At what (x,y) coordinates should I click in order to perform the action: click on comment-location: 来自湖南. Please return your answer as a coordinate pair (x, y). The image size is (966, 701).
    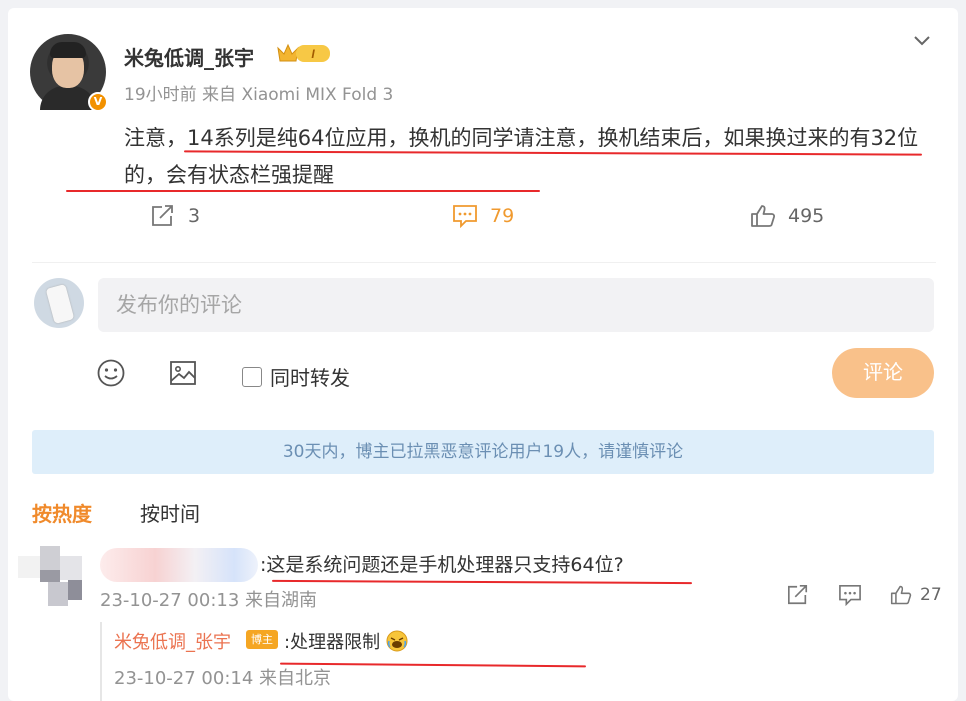
    Looking at the image, I should click on (281, 600).